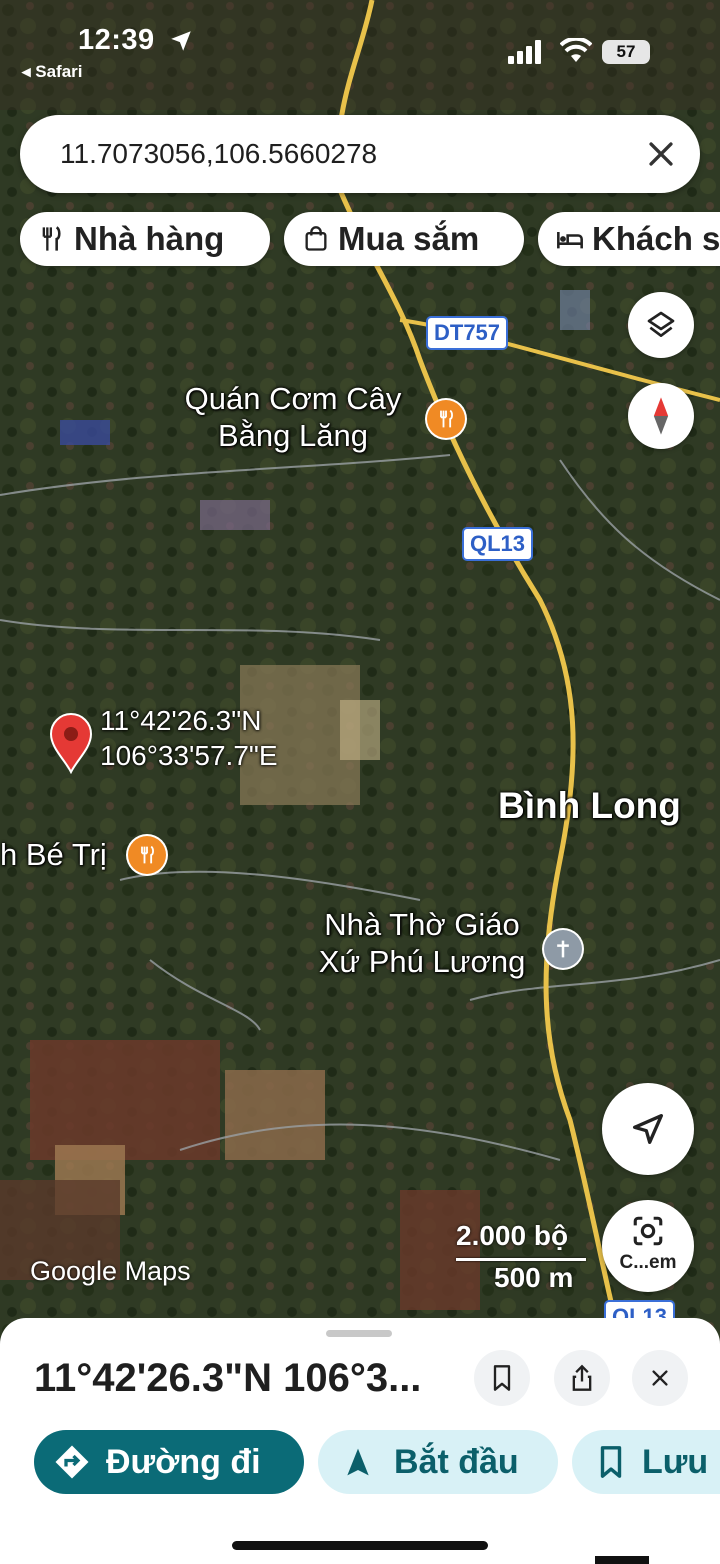 This screenshot has width=720, height=1564. What do you see at coordinates (626, 52) in the screenshot?
I see `battery-indicator: 57` at bounding box center [626, 52].